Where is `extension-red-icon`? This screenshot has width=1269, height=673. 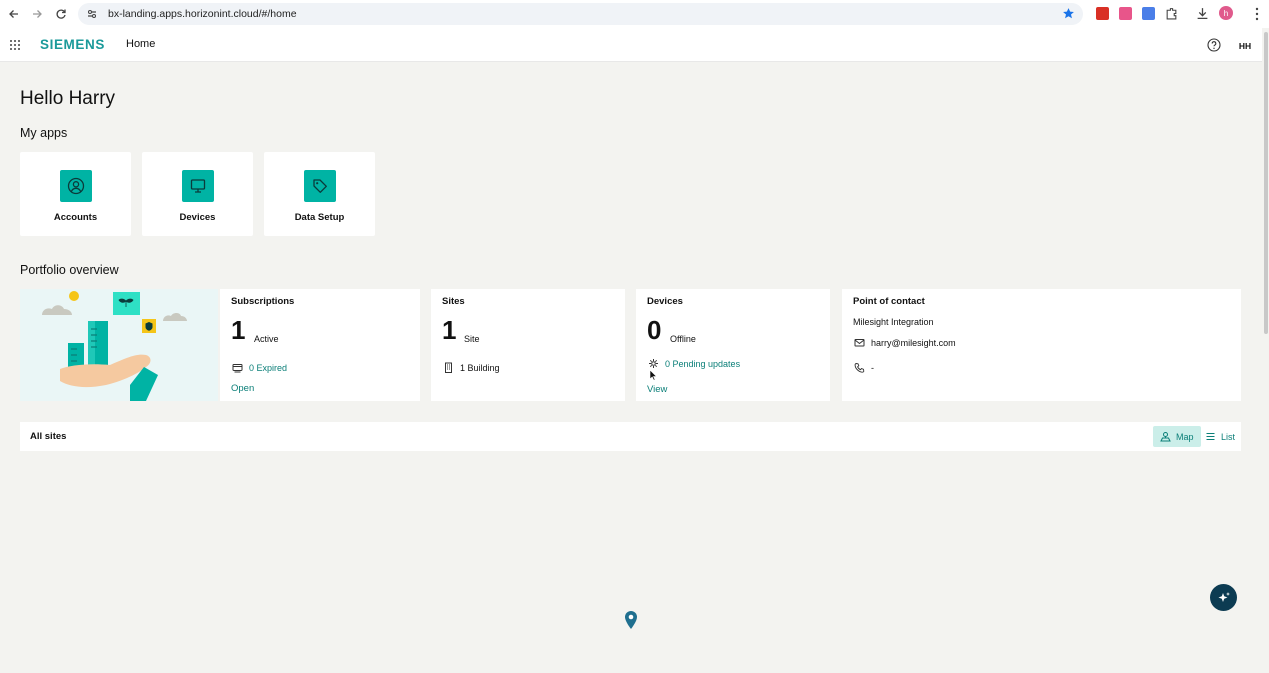 extension-red-icon is located at coordinates (1102, 13).